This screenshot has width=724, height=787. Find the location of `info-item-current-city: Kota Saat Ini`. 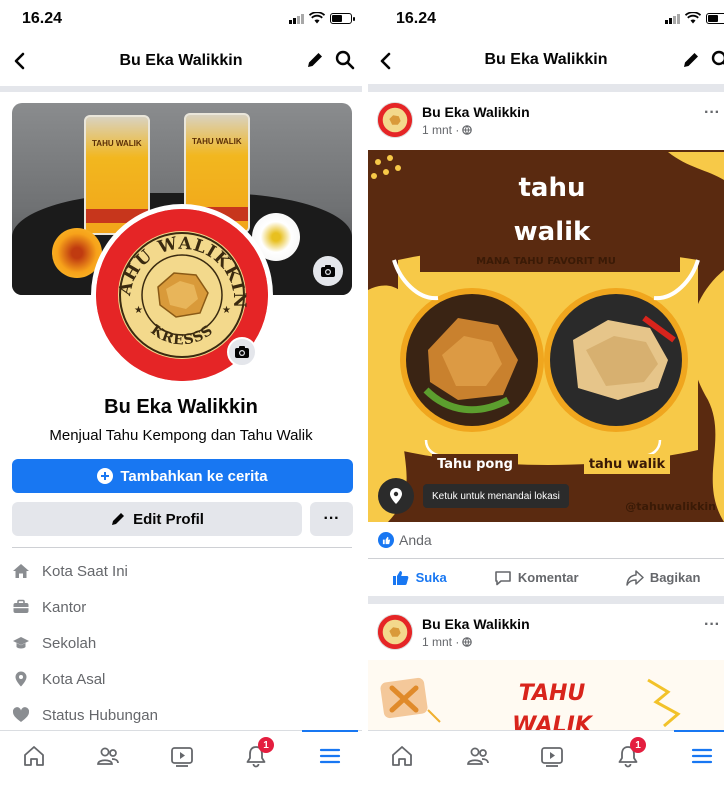

info-item-current-city: Kota Saat Ini is located at coordinates (182, 571).